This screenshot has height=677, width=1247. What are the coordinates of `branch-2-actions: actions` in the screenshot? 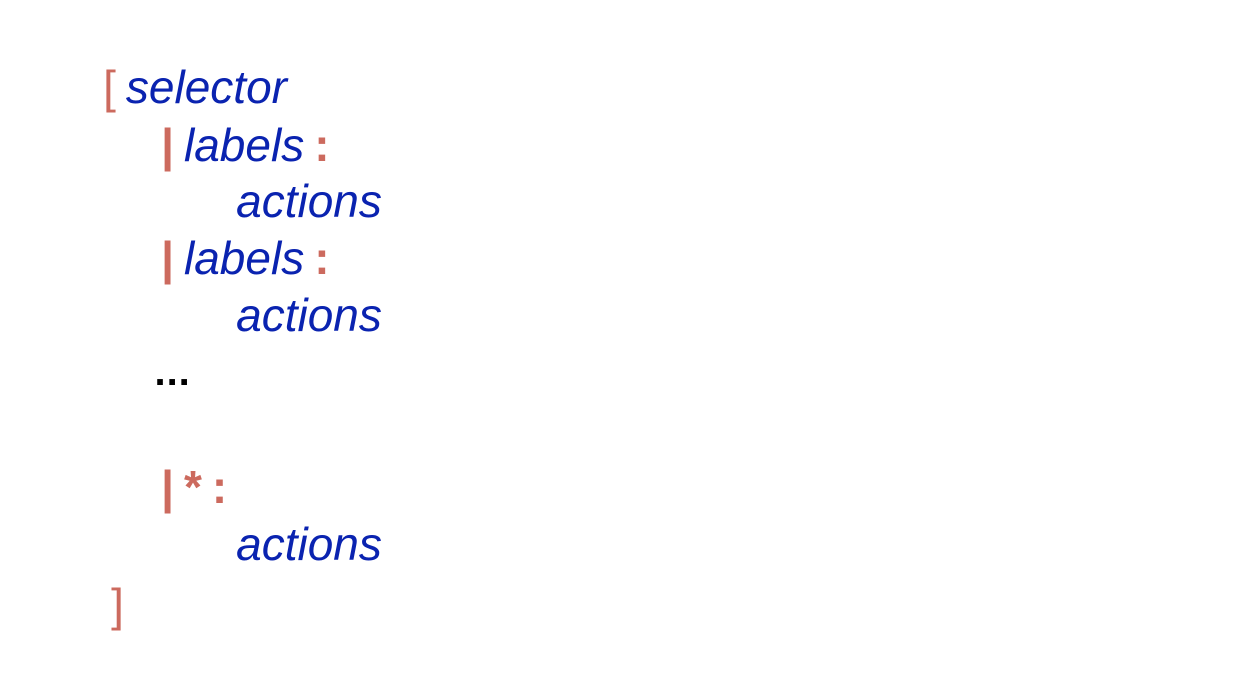 It's located at (283, 315).